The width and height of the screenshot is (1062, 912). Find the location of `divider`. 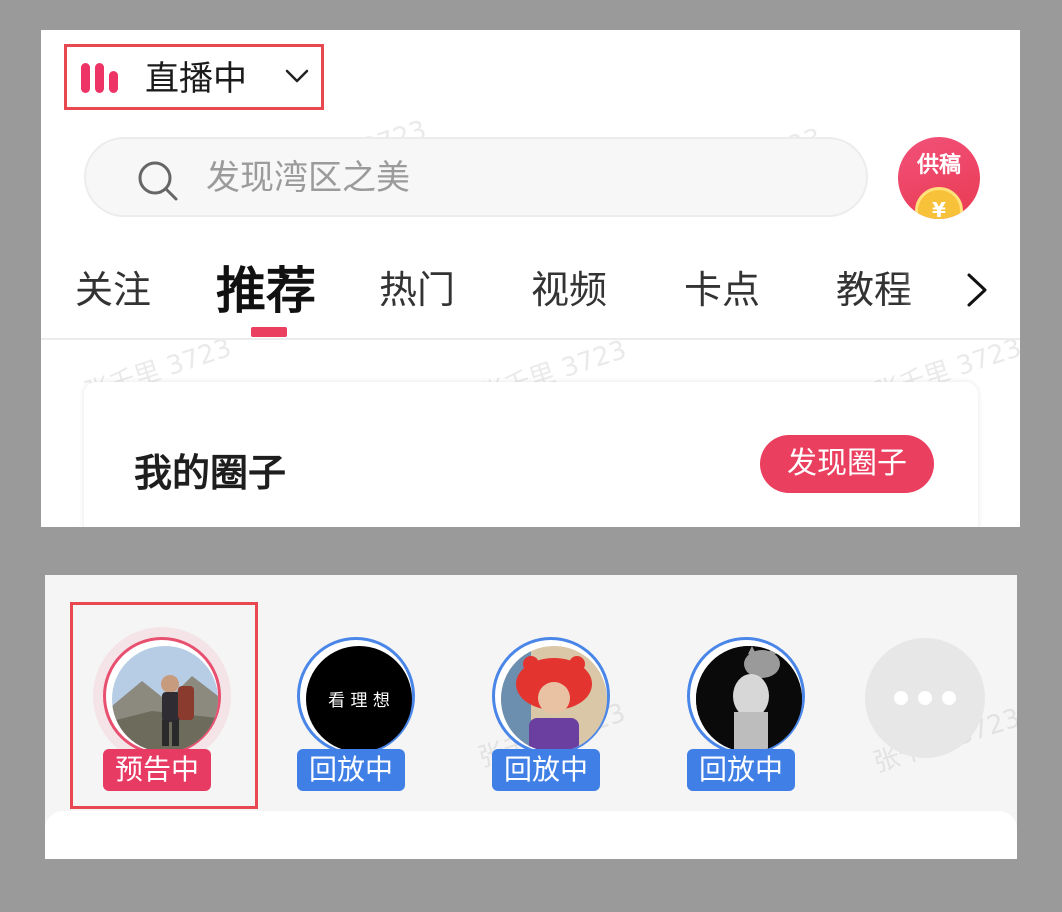

divider is located at coordinates (530, 339).